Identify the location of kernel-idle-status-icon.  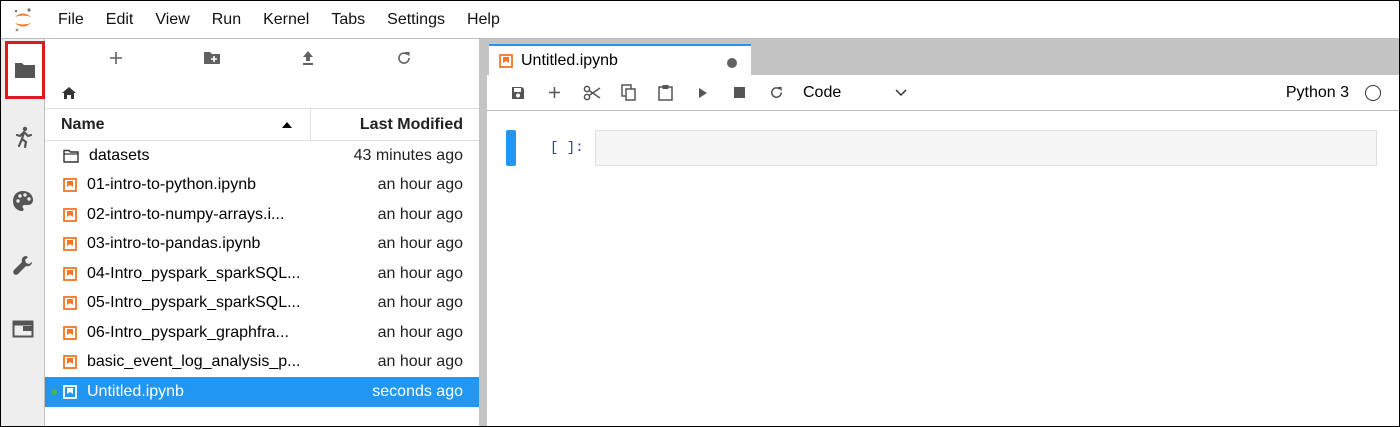
(1373, 93).